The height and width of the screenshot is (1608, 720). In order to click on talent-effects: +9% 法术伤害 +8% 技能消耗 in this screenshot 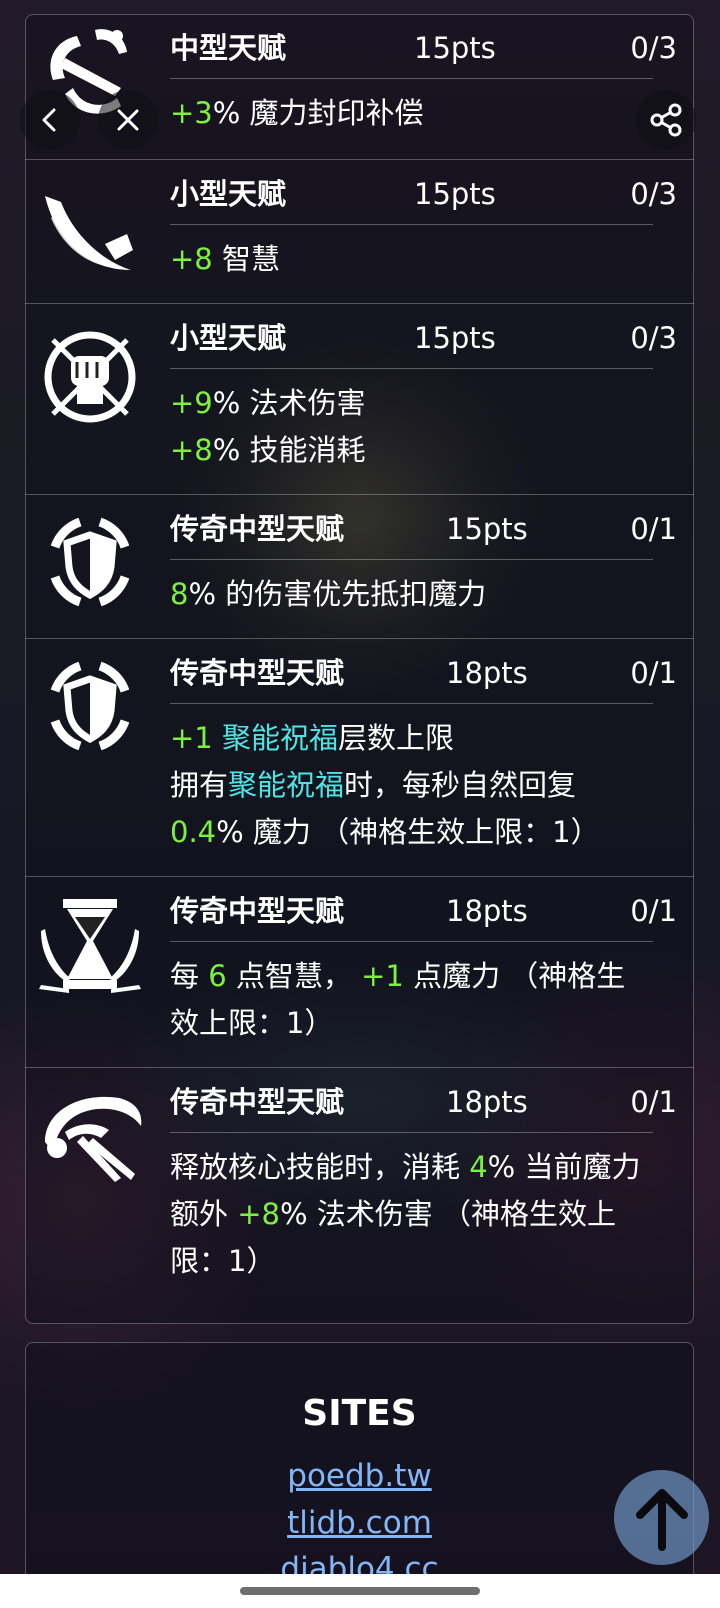, I will do `click(422, 427)`.